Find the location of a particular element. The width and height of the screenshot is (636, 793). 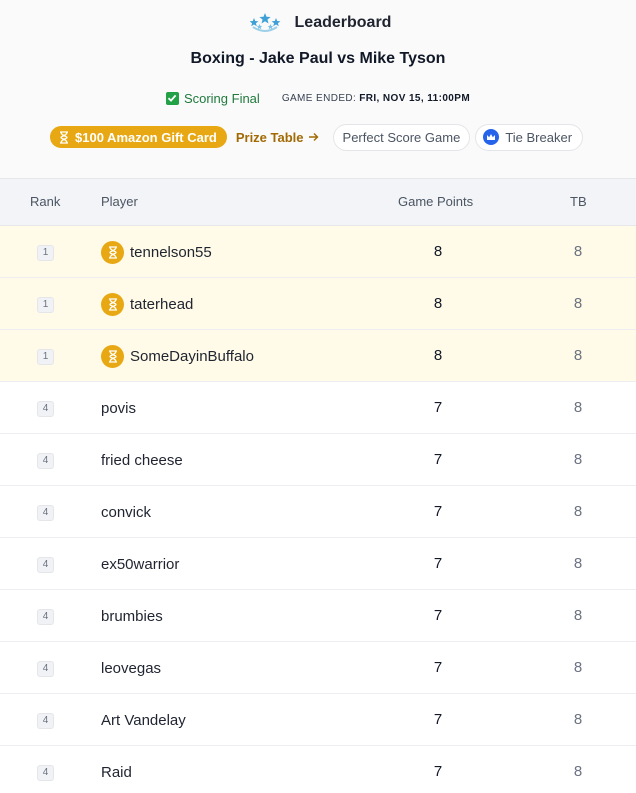

column-header-rank: Rank is located at coordinates (45, 202).